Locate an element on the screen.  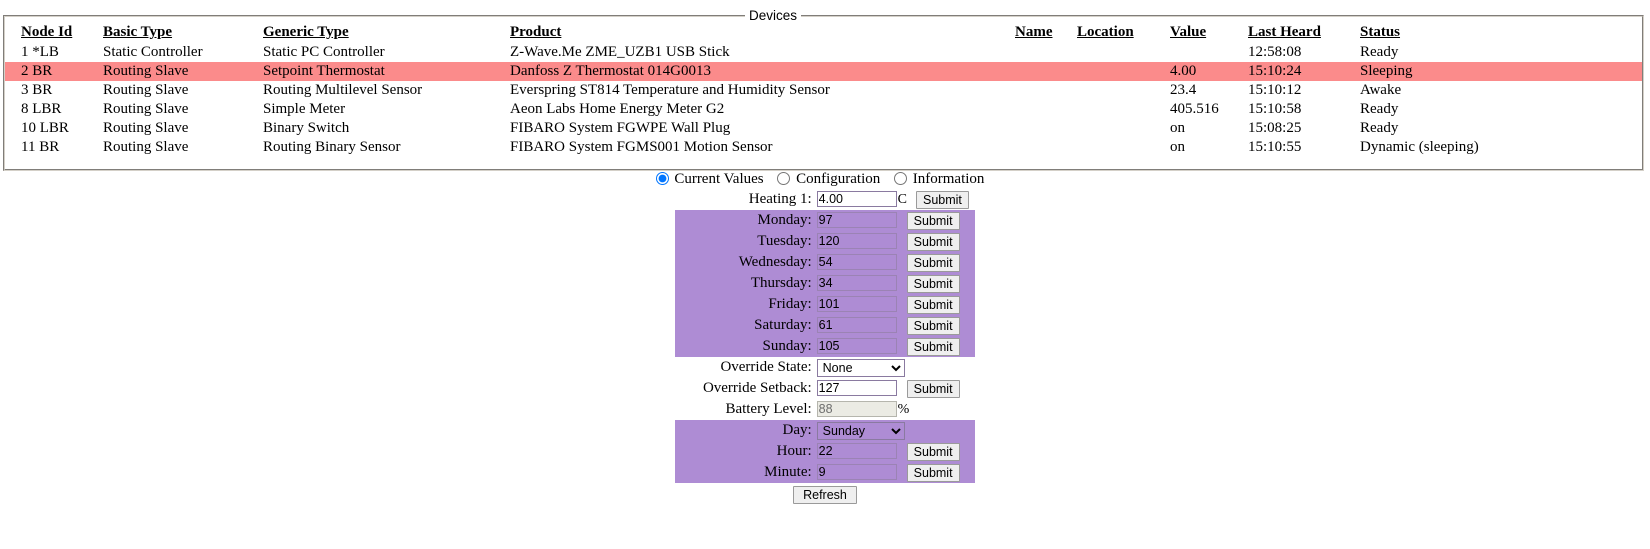
field-row-thursday: Thursday: Submit is located at coordinates (825, 283).